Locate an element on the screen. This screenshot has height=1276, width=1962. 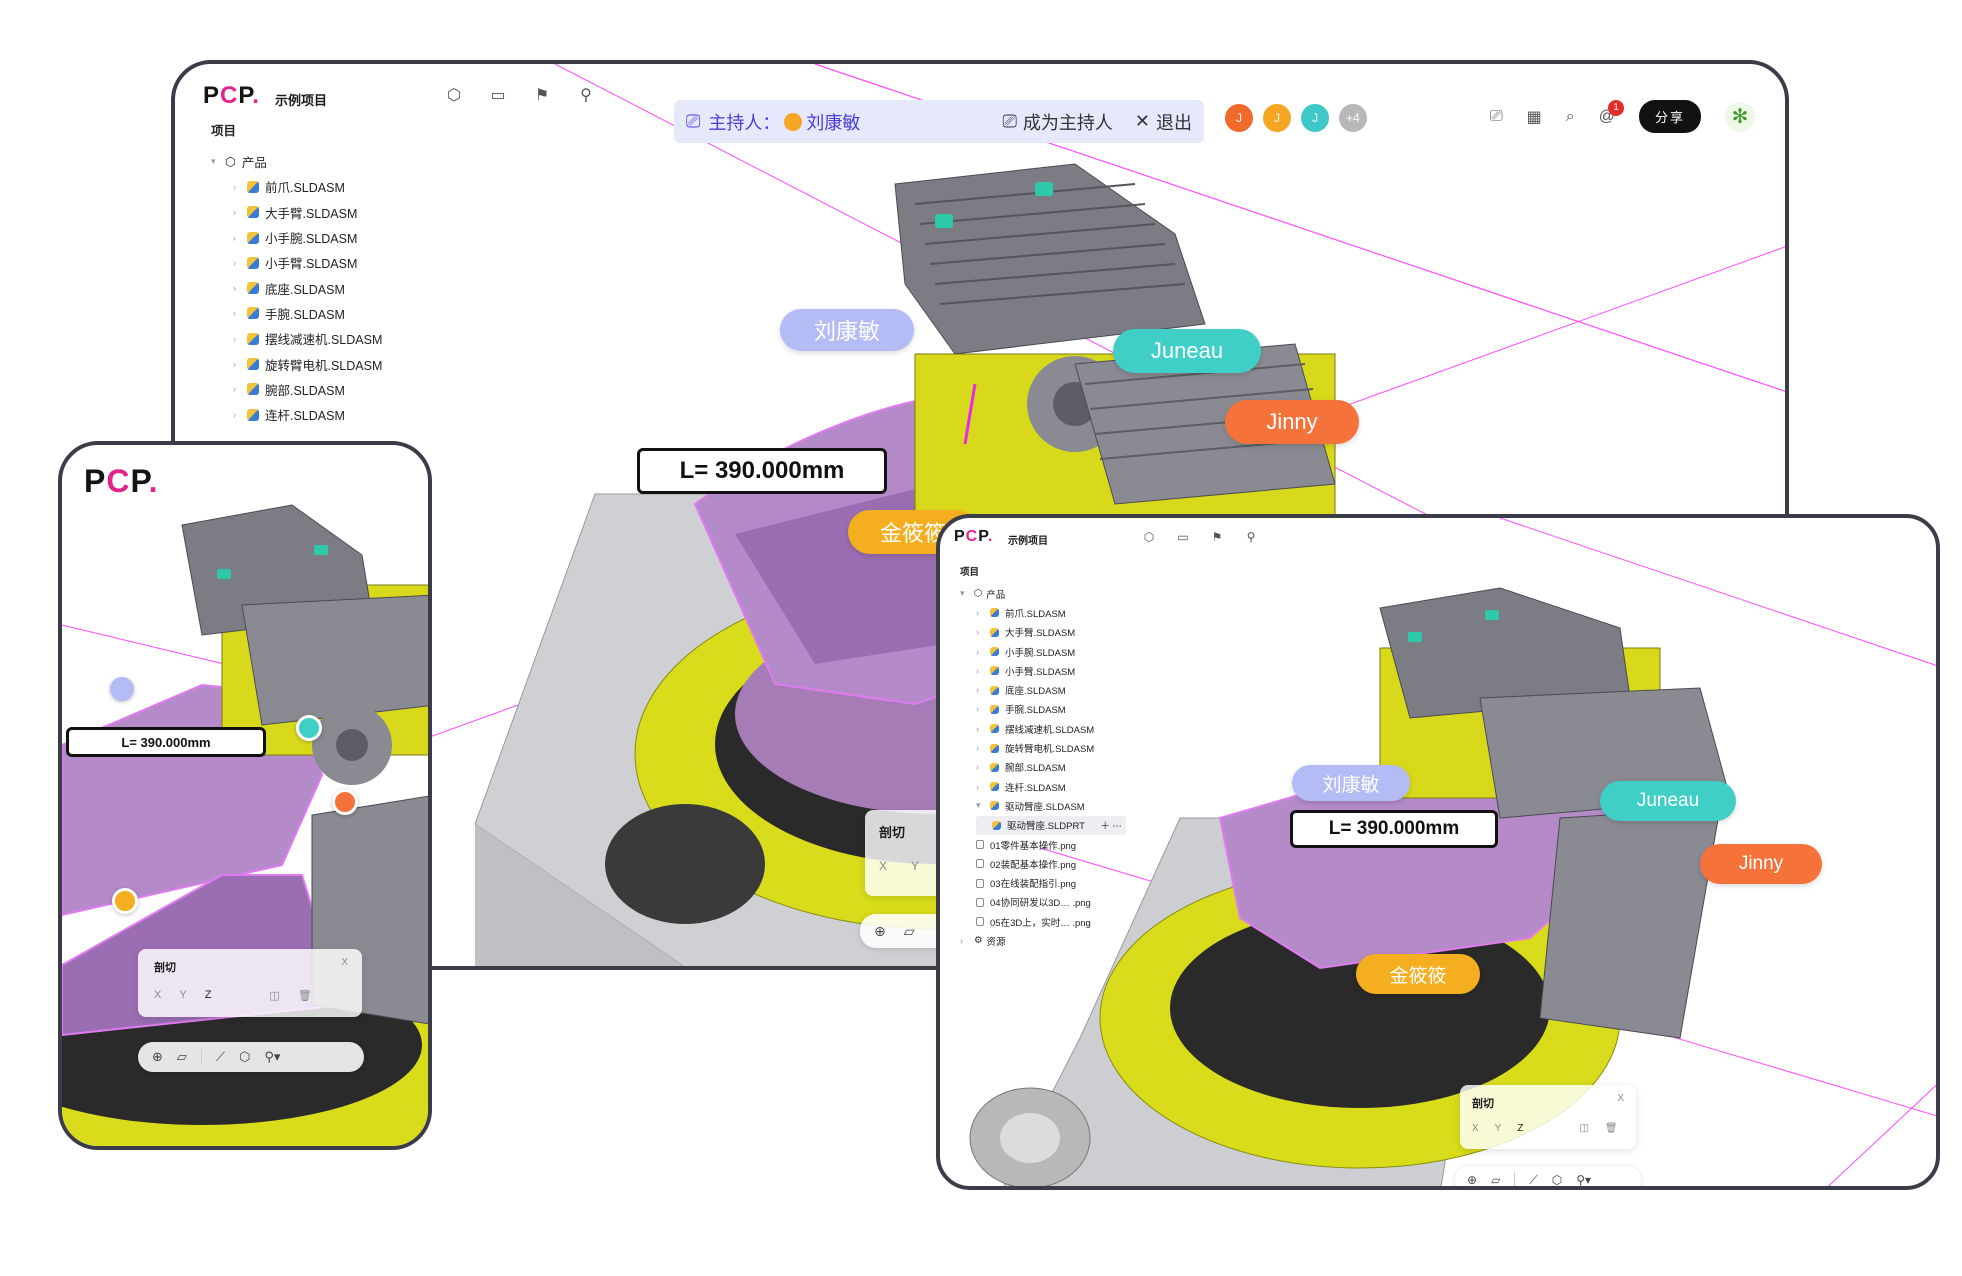
part-icon is located at coordinates (996, 825).